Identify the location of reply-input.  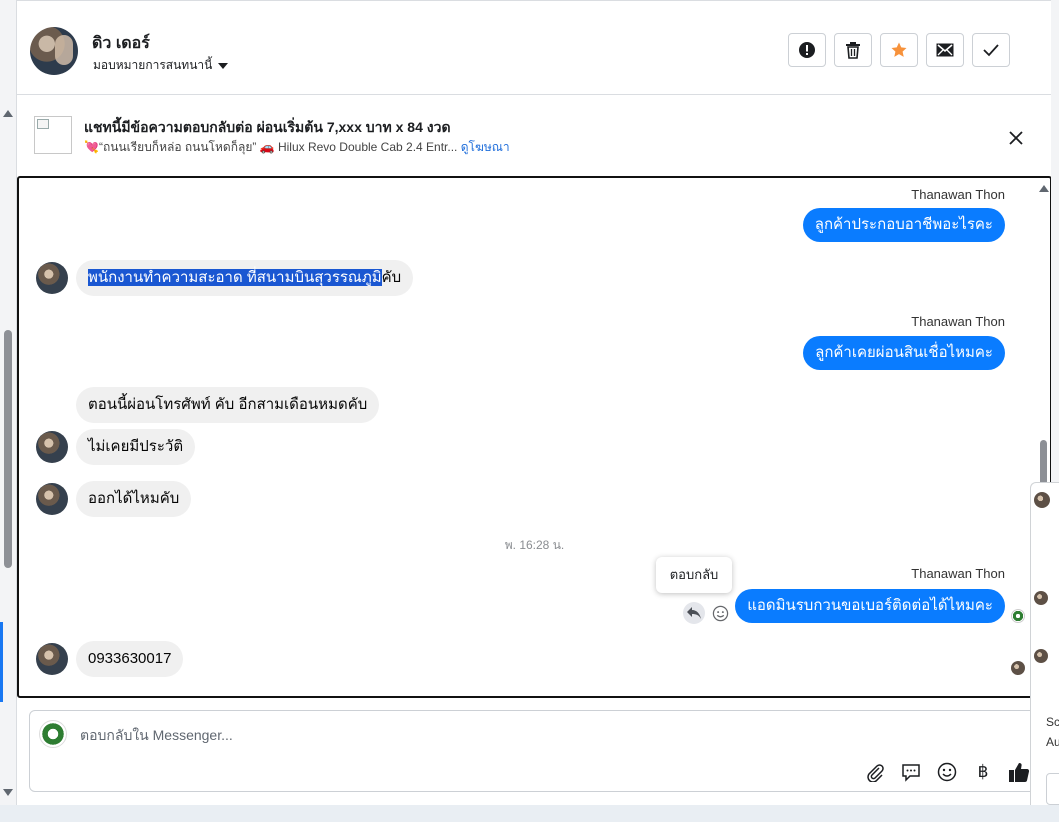
(380, 735).